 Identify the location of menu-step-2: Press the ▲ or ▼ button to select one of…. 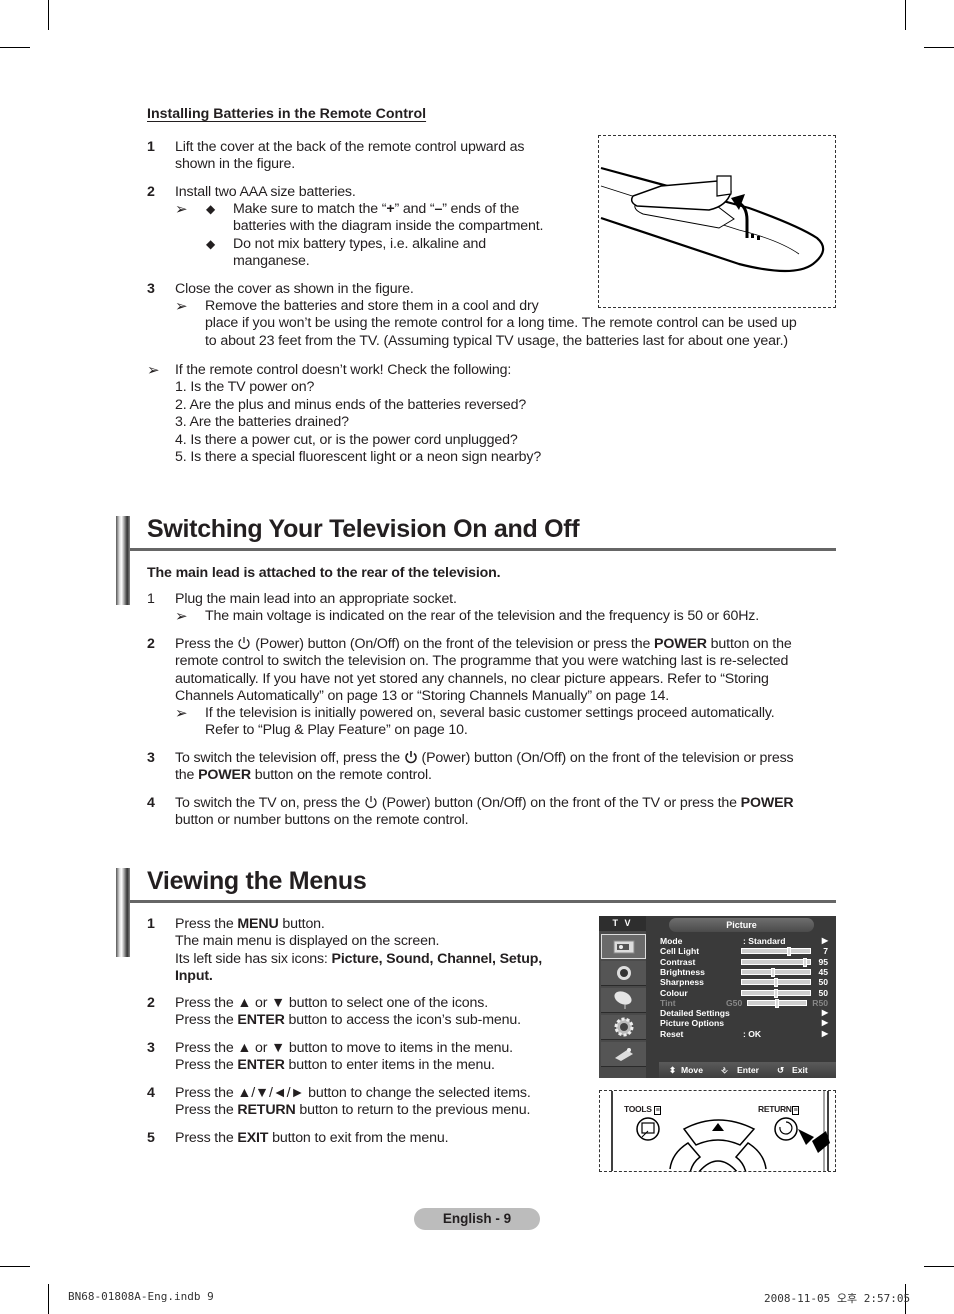
(348, 1012).